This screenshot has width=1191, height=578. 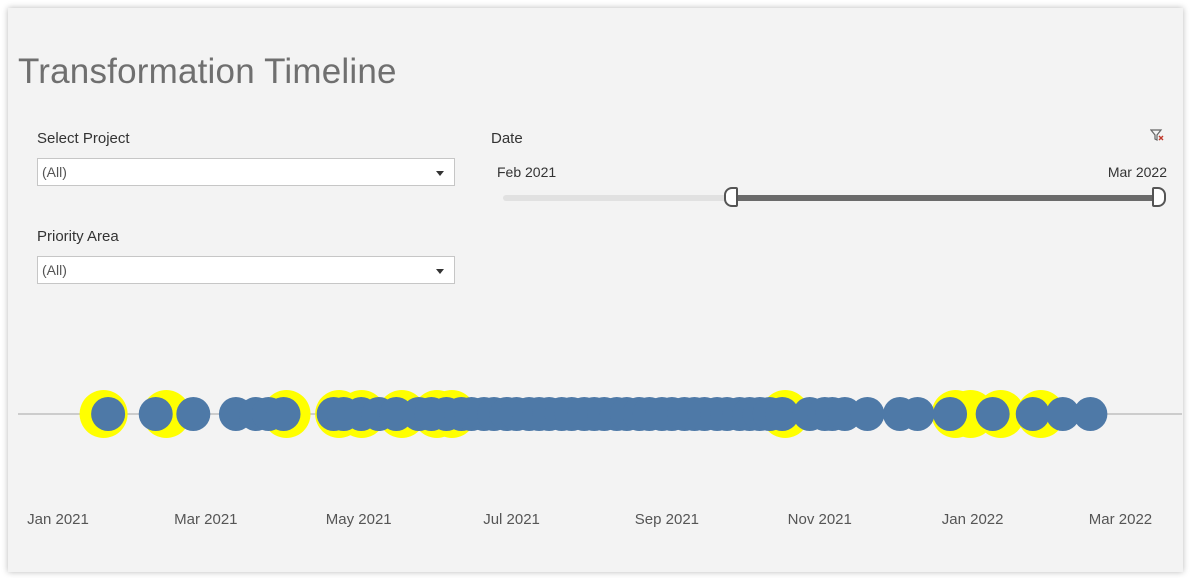 I want to click on x-tick-label: Mar 2021, so click(x=205, y=519).